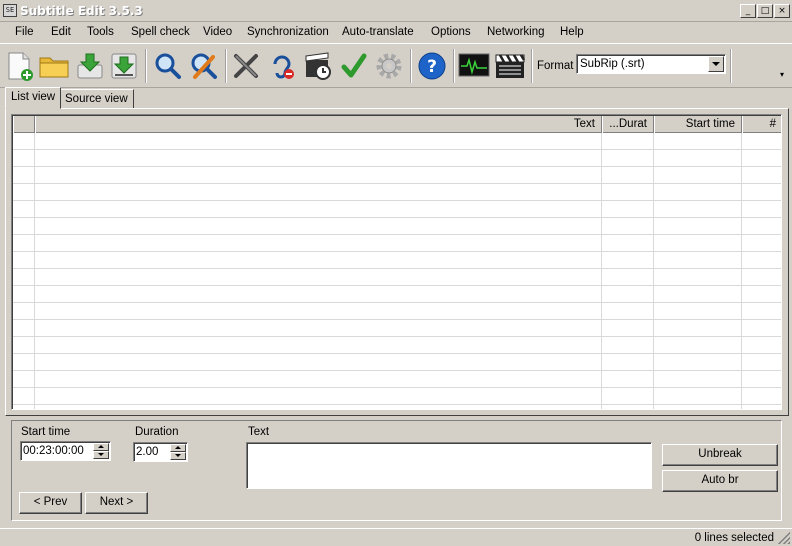 This screenshot has width=792, height=546. I want to click on status-text: 0 lines selected, so click(734, 538).